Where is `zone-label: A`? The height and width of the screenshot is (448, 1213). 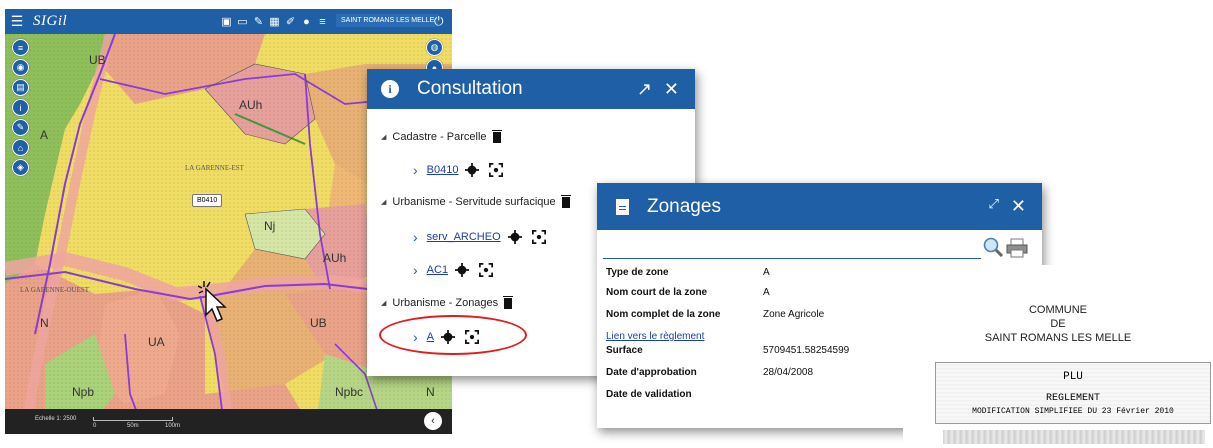
zone-label: A is located at coordinates (44, 135).